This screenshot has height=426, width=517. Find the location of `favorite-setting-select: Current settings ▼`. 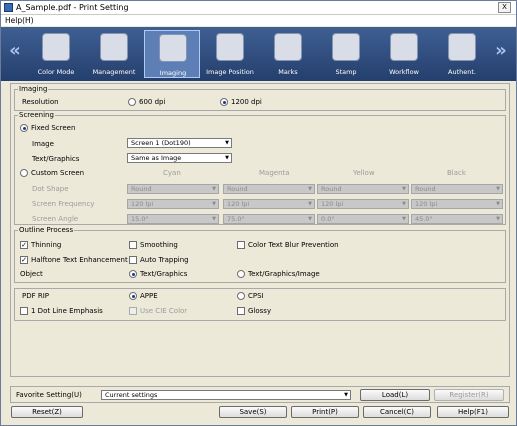

favorite-setting-select: Current settings ▼ is located at coordinates (226, 395).